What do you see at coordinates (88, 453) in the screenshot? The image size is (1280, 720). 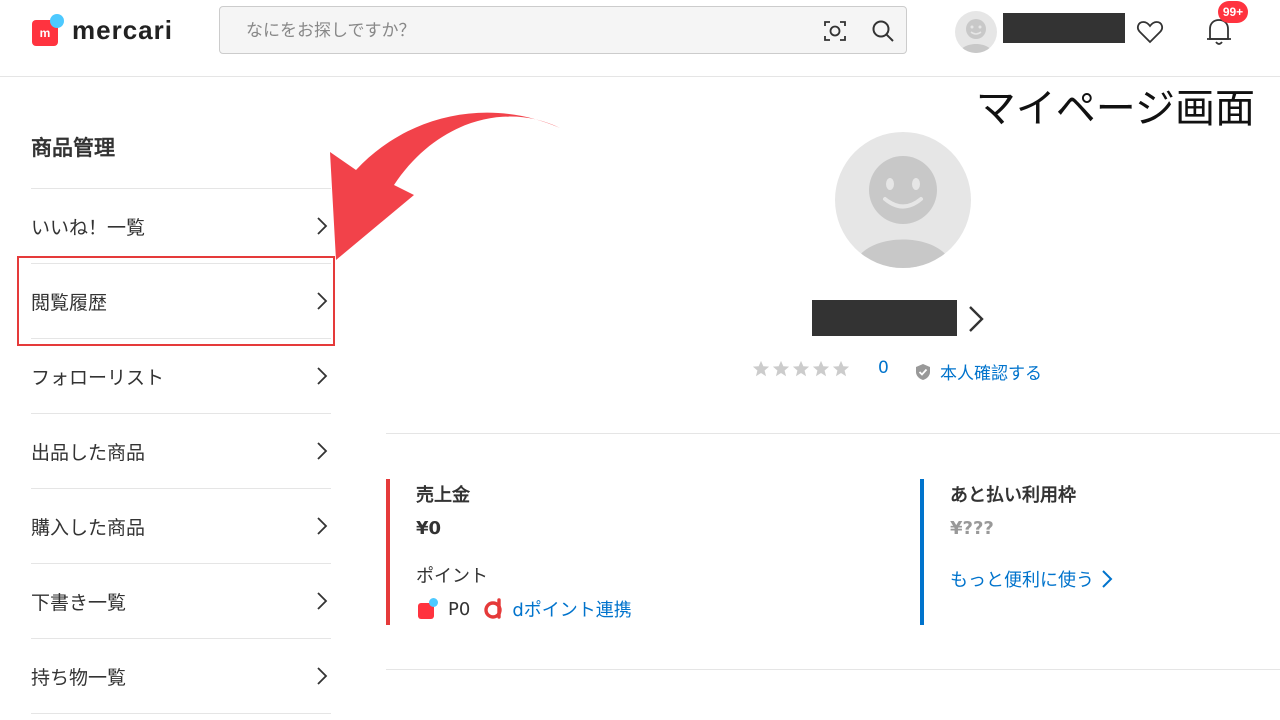 I see `sidebar-item-label: 出品した商品` at bounding box center [88, 453].